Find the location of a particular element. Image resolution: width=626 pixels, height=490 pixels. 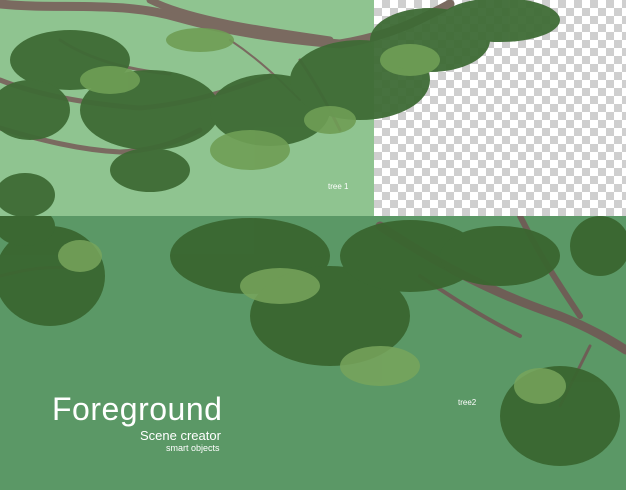

caption-subtitle: Scene creator is located at coordinates (180, 435).